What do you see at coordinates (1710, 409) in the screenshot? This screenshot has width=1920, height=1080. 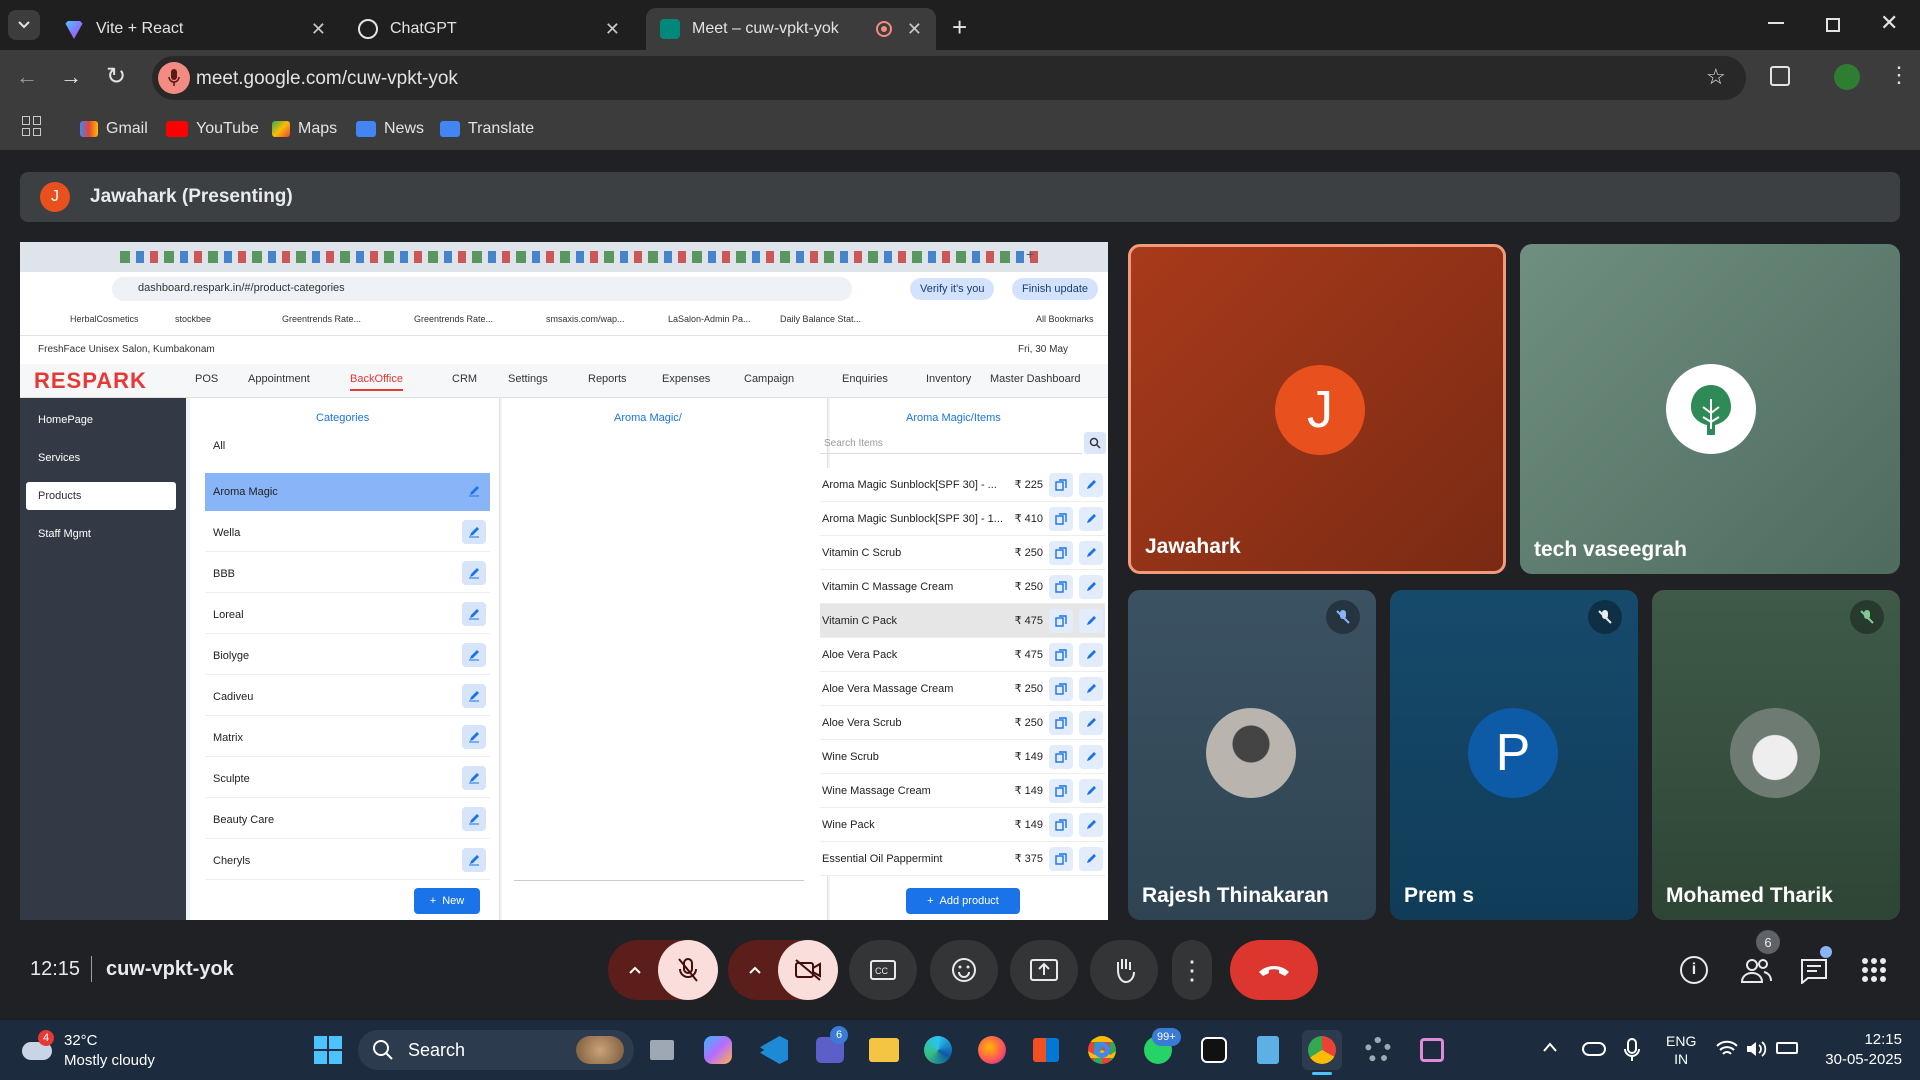 I see `participant-tile-tech-vaseegrah: tech vaseegrah` at bounding box center [1710, 409].